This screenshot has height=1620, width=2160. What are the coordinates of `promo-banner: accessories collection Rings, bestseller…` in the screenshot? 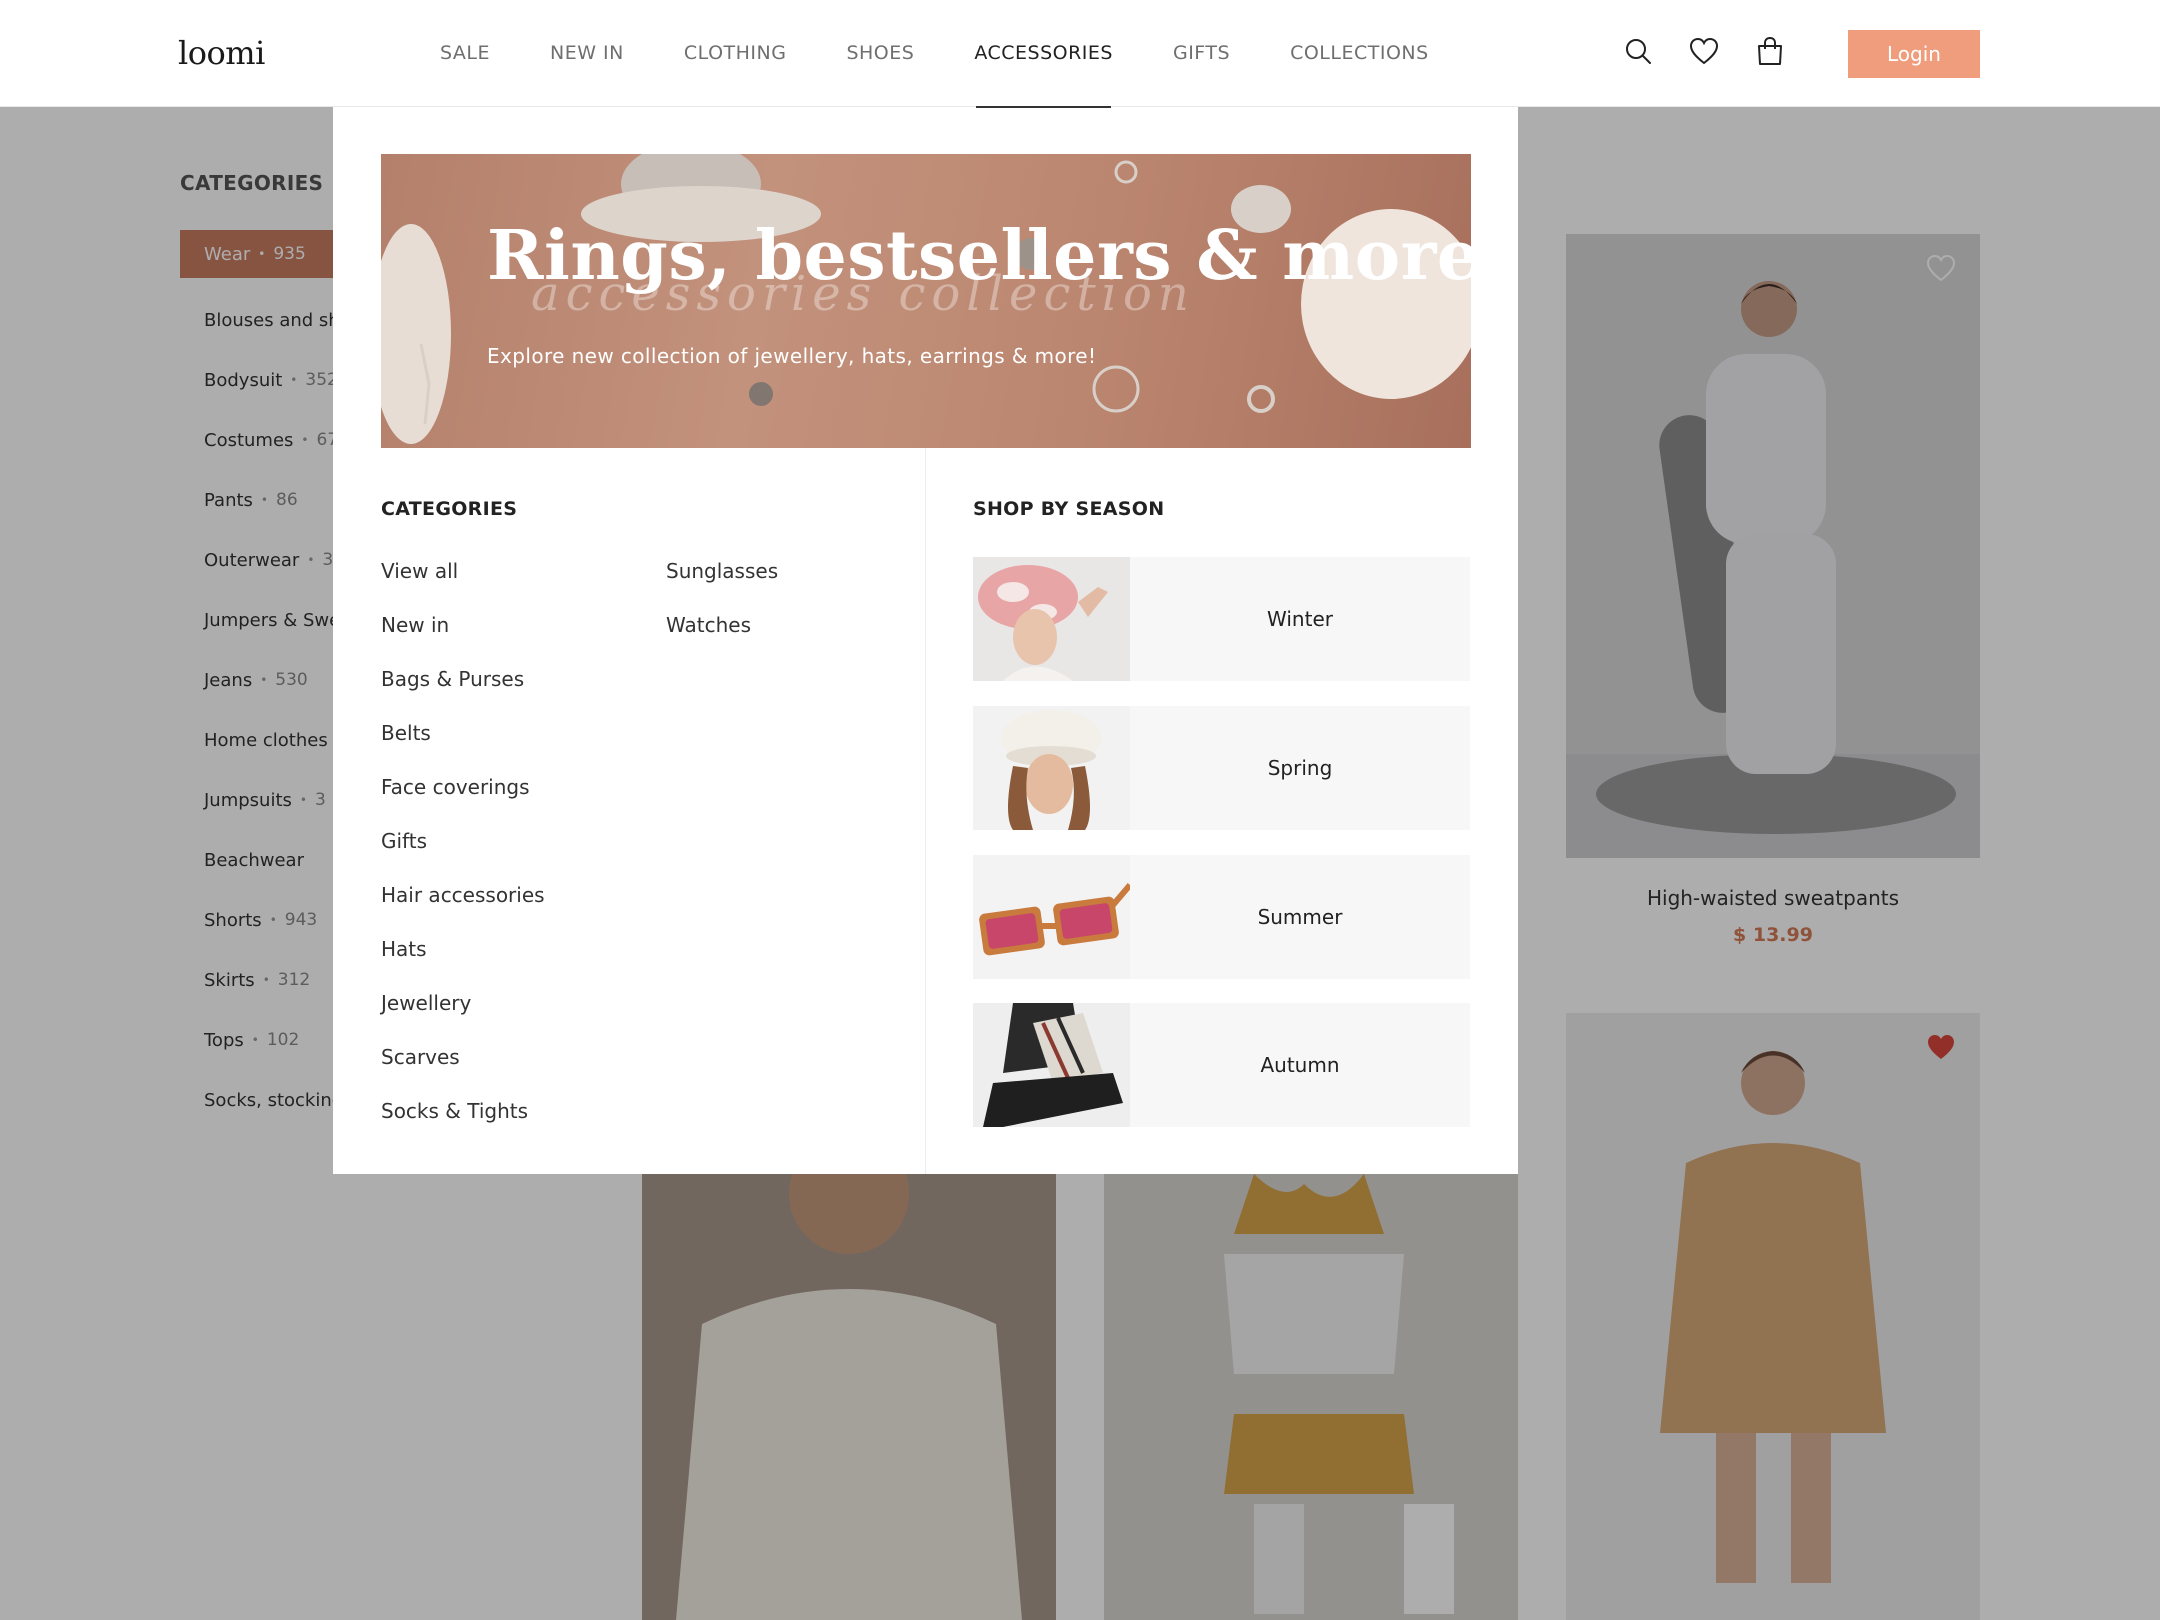 It's located at (926, 301).